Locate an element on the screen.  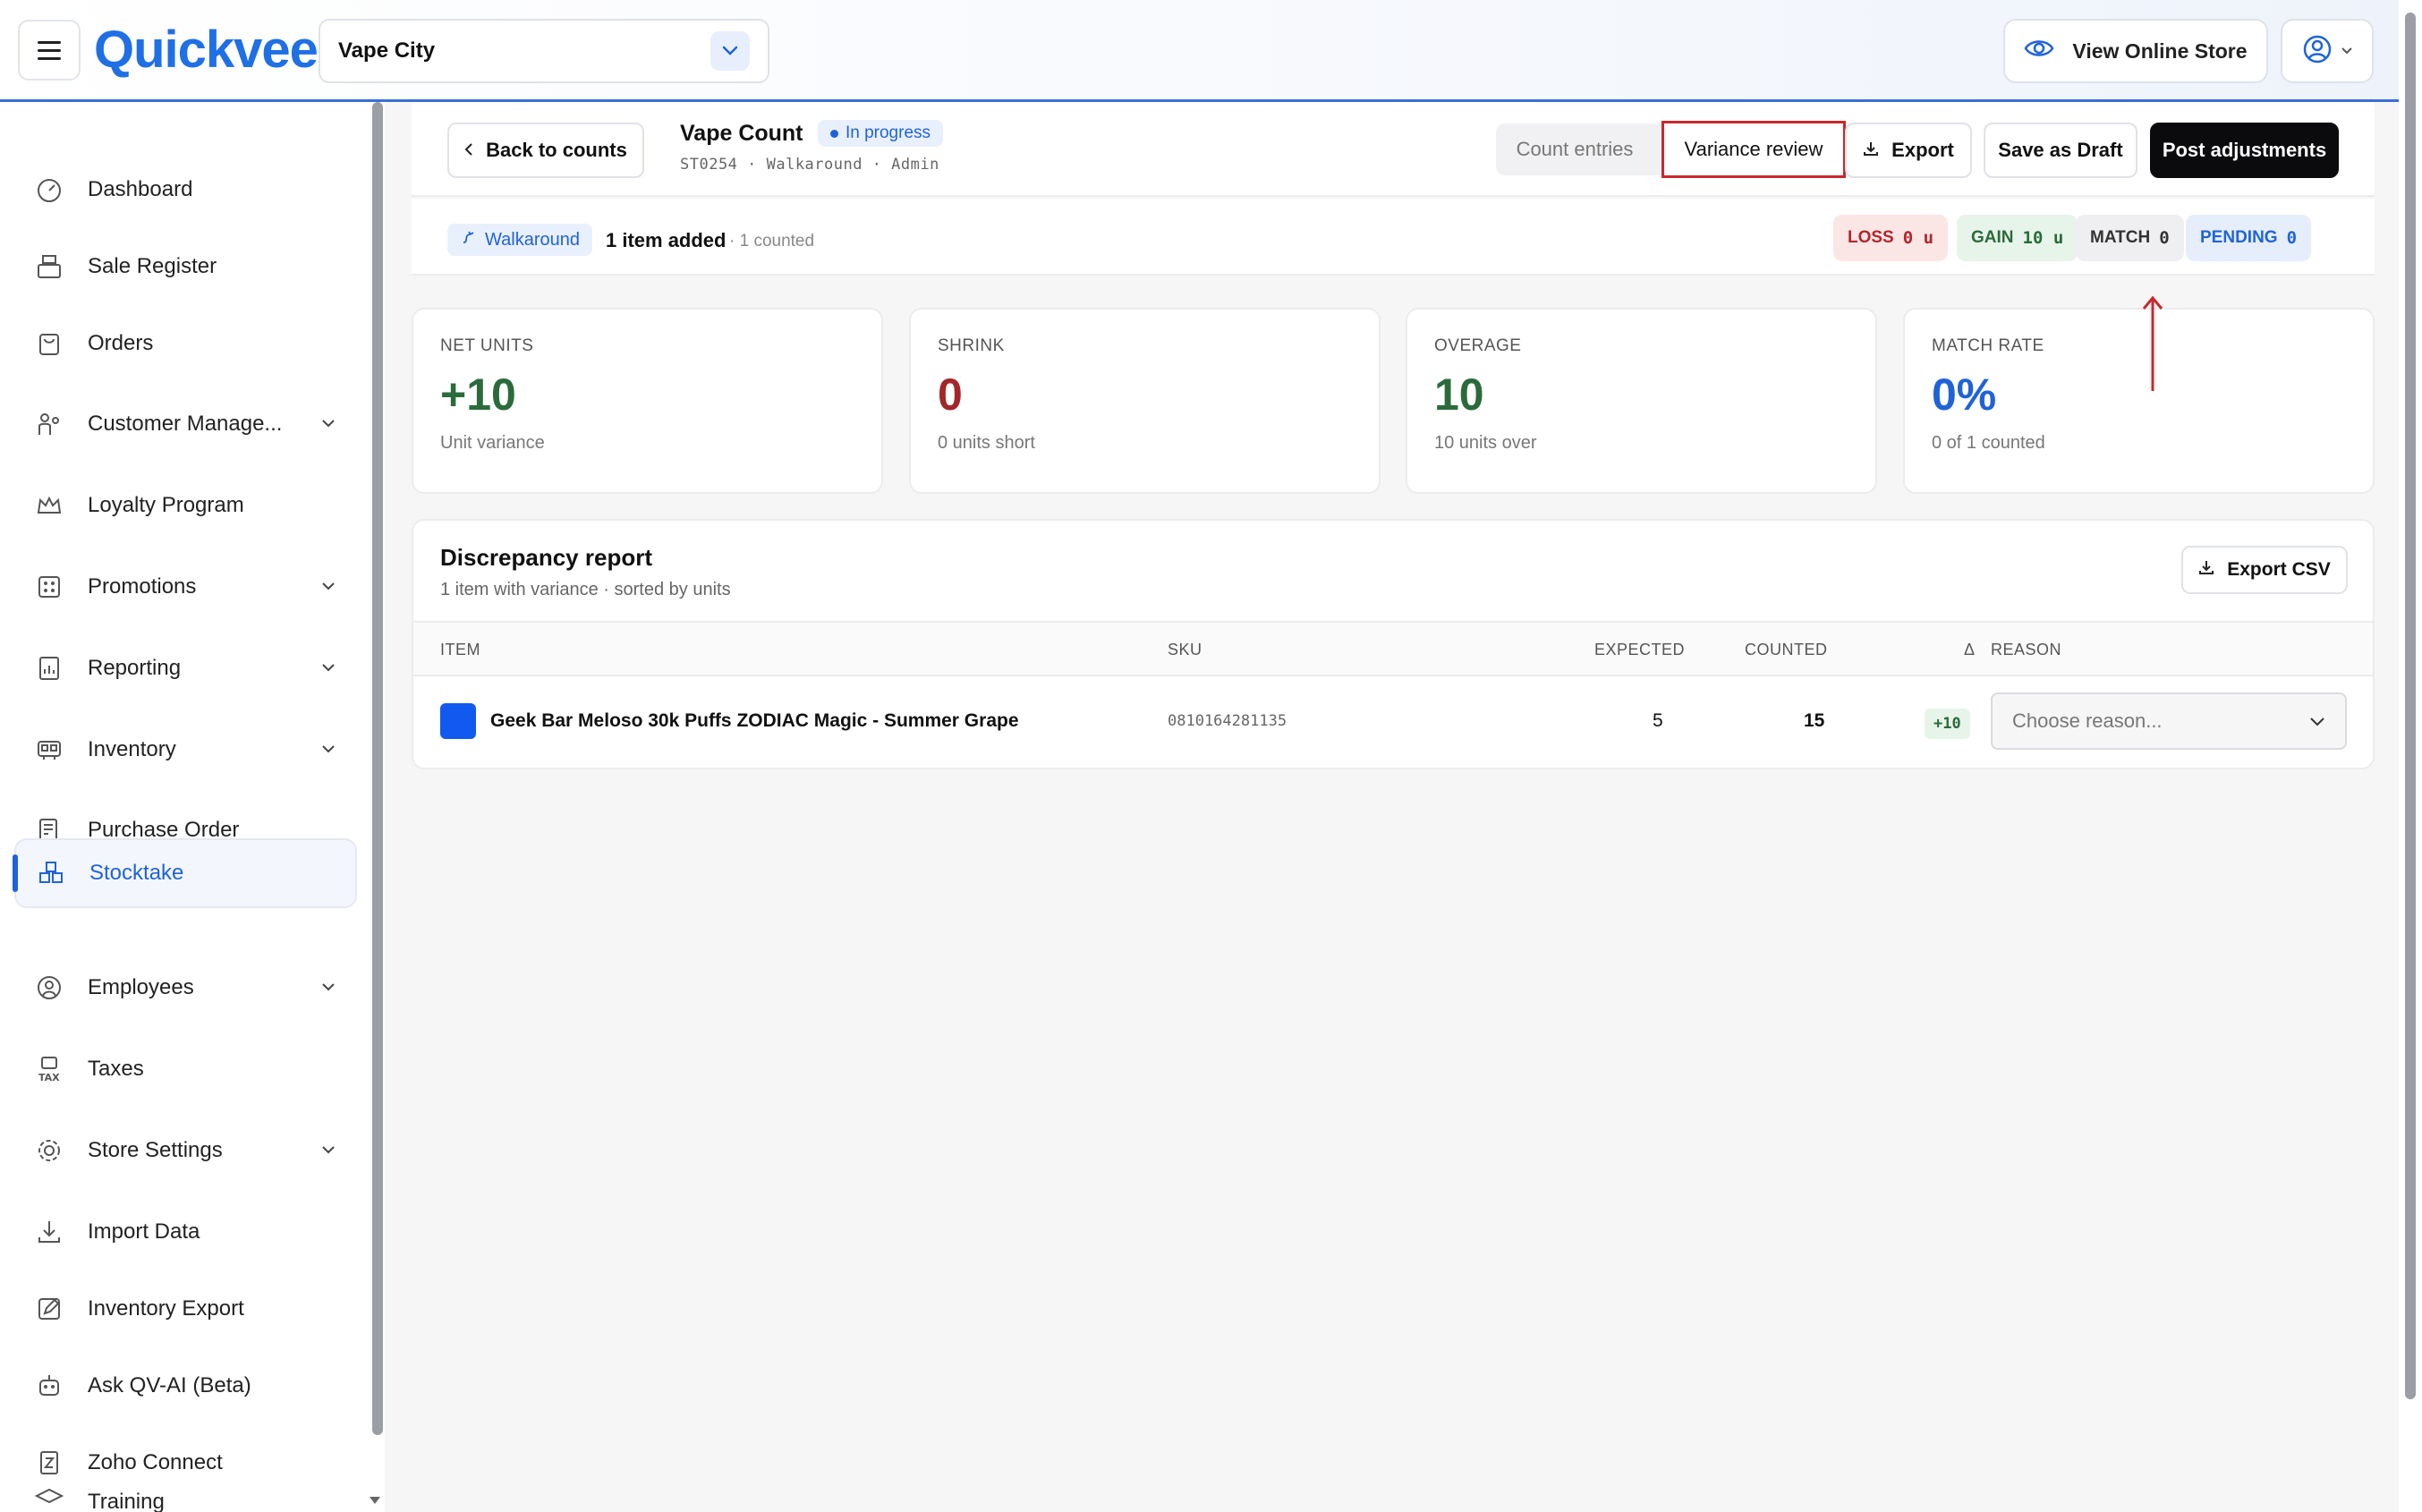
quickvee-logo: Quickvee is located at coordinates (206, 50).